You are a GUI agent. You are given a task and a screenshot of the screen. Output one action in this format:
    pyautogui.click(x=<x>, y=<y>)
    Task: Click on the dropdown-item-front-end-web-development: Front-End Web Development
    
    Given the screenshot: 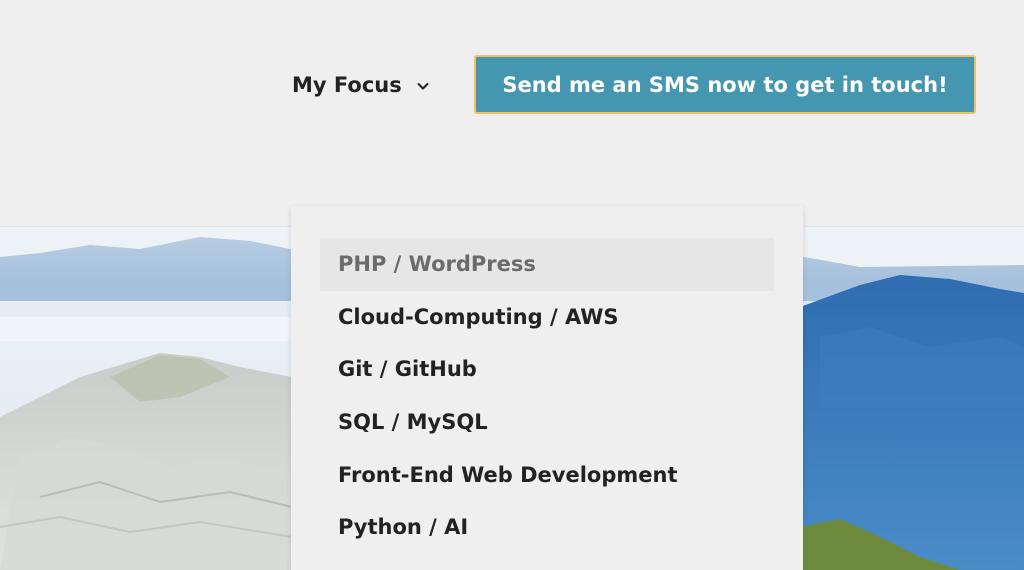 What is the action you would take?
    pyautogui.click(x=547, y=474)
    